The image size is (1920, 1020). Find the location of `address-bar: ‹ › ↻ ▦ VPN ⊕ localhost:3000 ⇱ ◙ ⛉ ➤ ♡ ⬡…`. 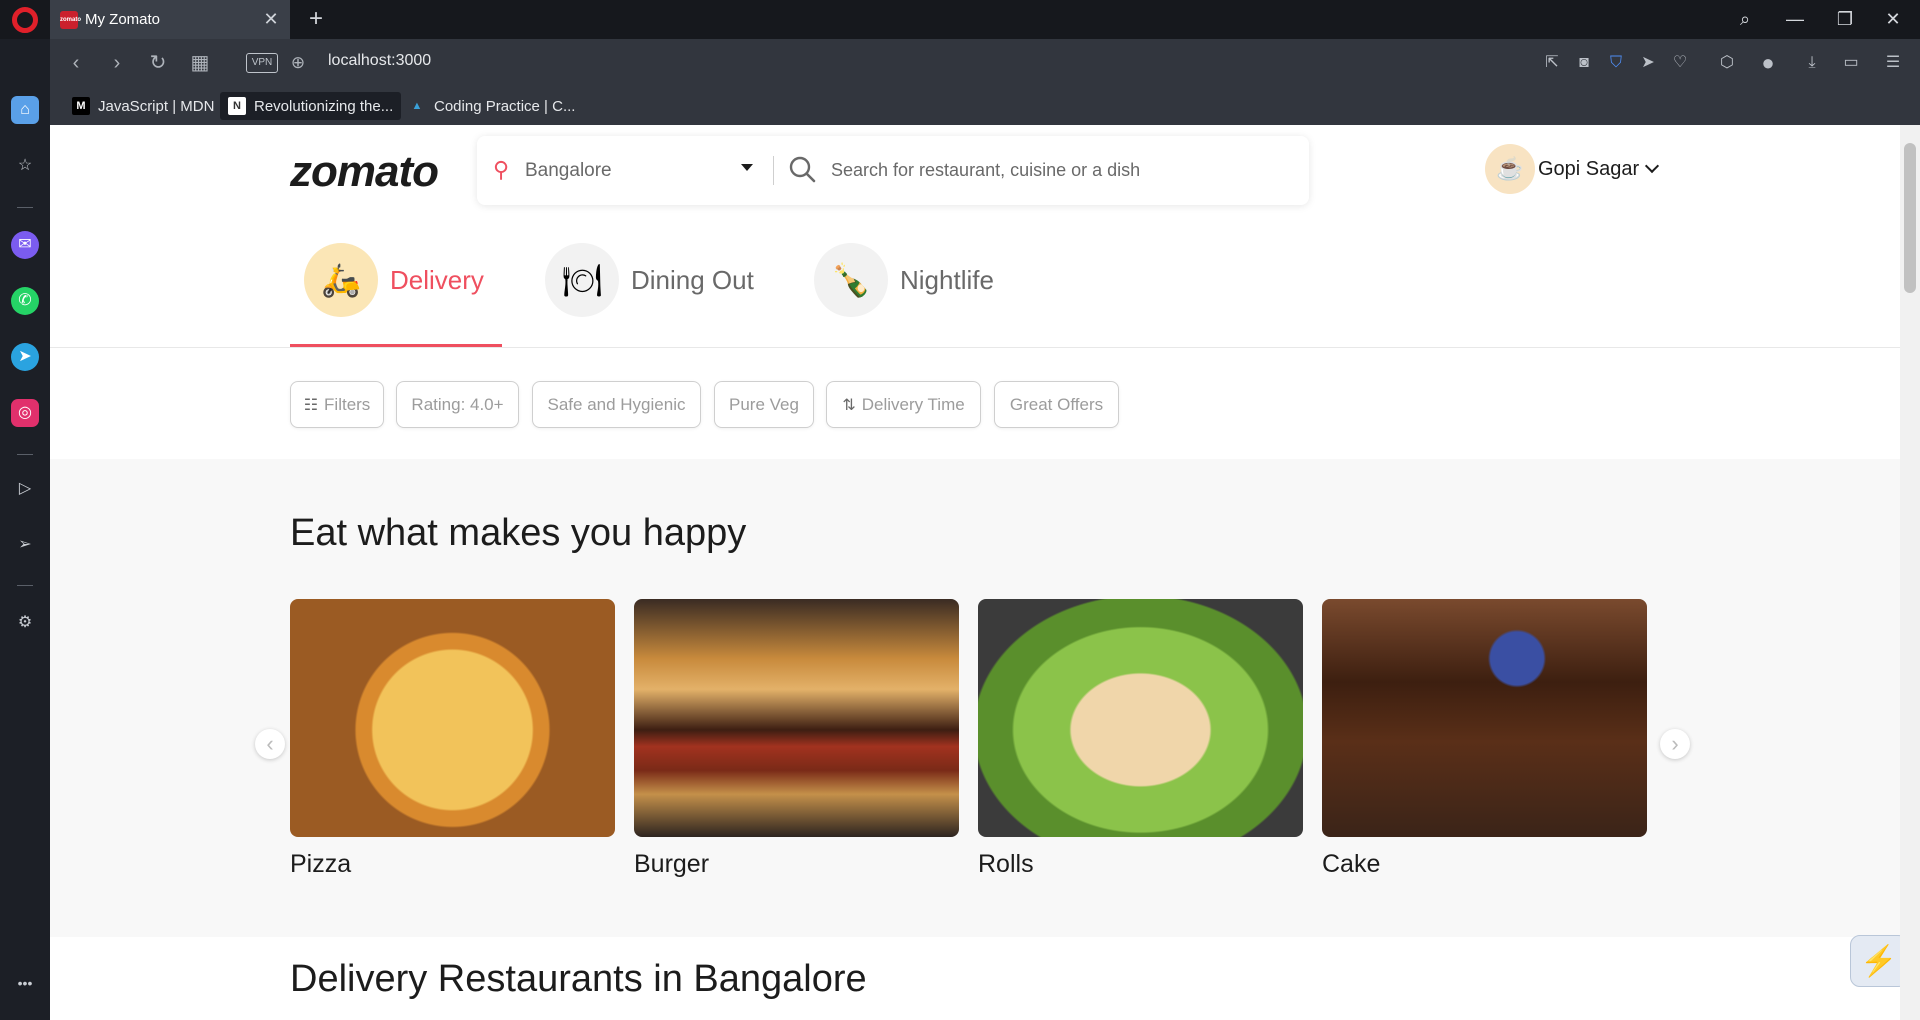

address-bar: ‹ › ↻ ▦ VPN ⊕ localhost:3000 ⇱ ◙ ⛉ ➤ ♡ ⬡… is located at coordinates (985, 63).